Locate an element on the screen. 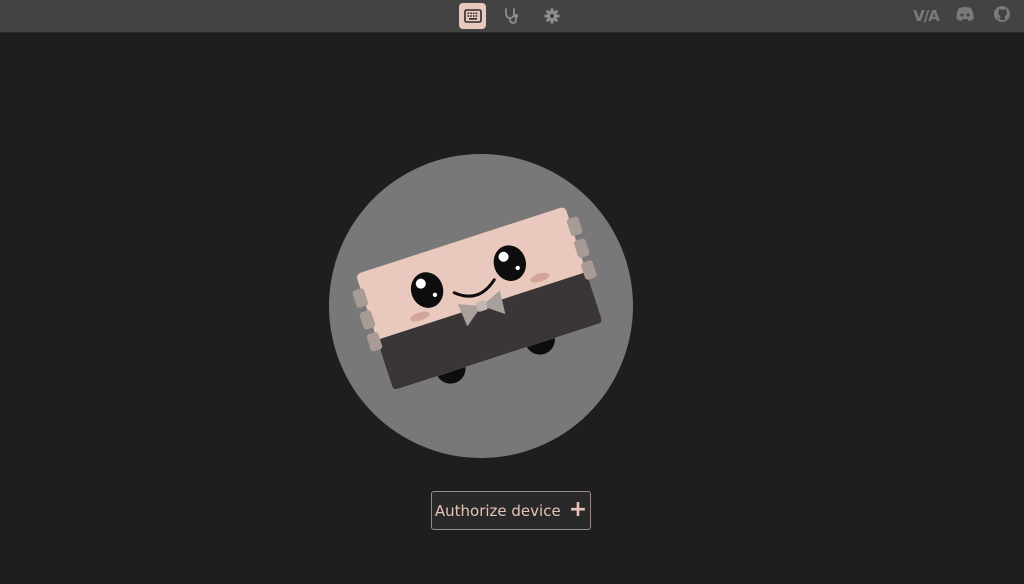 The height and width of the screenshot is (584, 1024). gear-icon is located at coordinates (552, 16).